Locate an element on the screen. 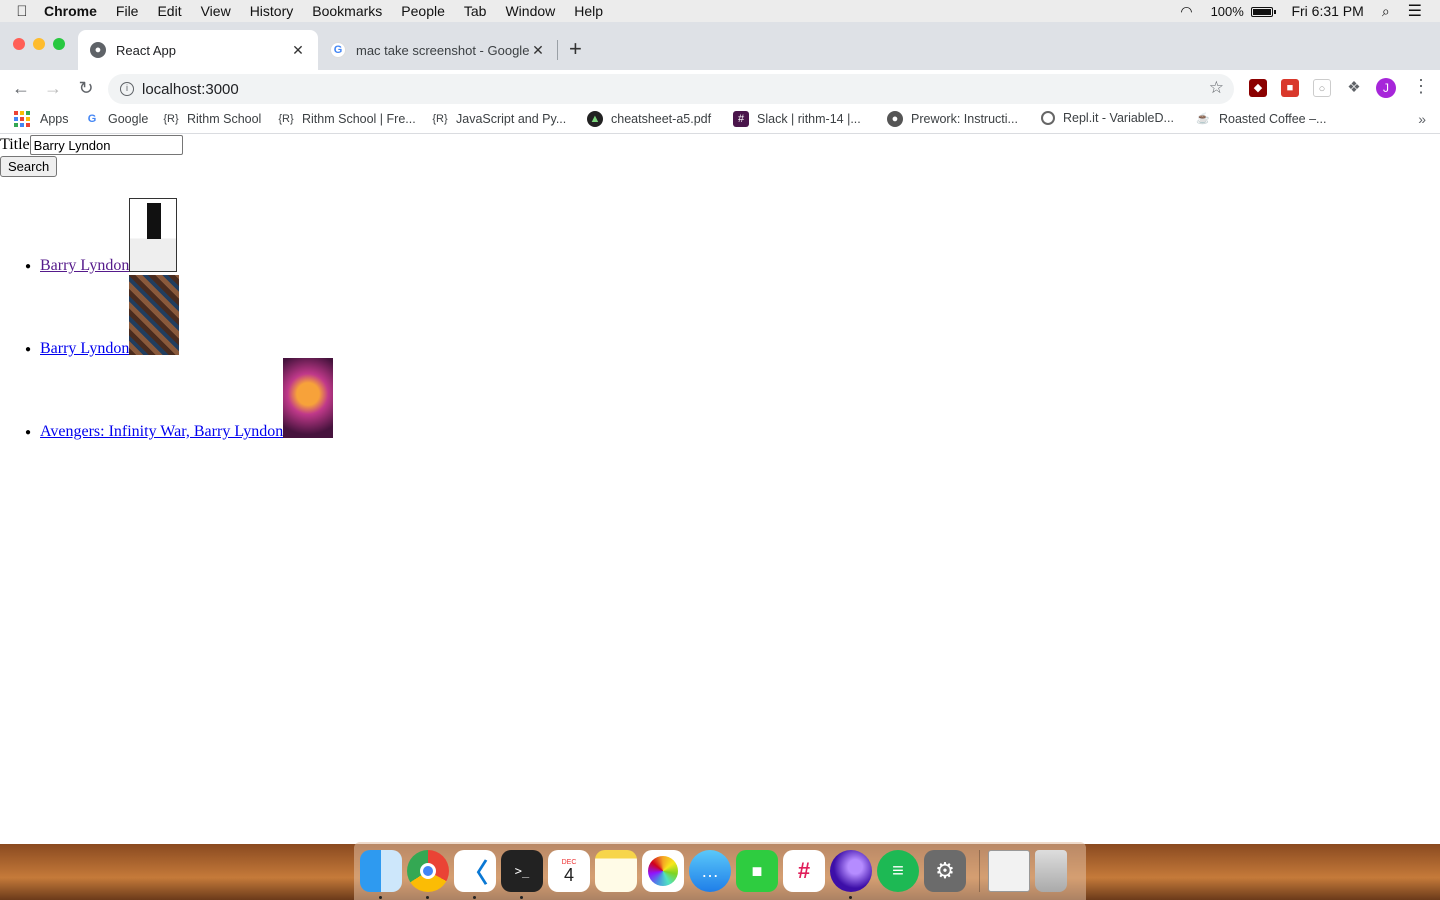 The width and height of the screenshot is (1440, 900). tor-browser-icon is located at coordinates (851, 874).